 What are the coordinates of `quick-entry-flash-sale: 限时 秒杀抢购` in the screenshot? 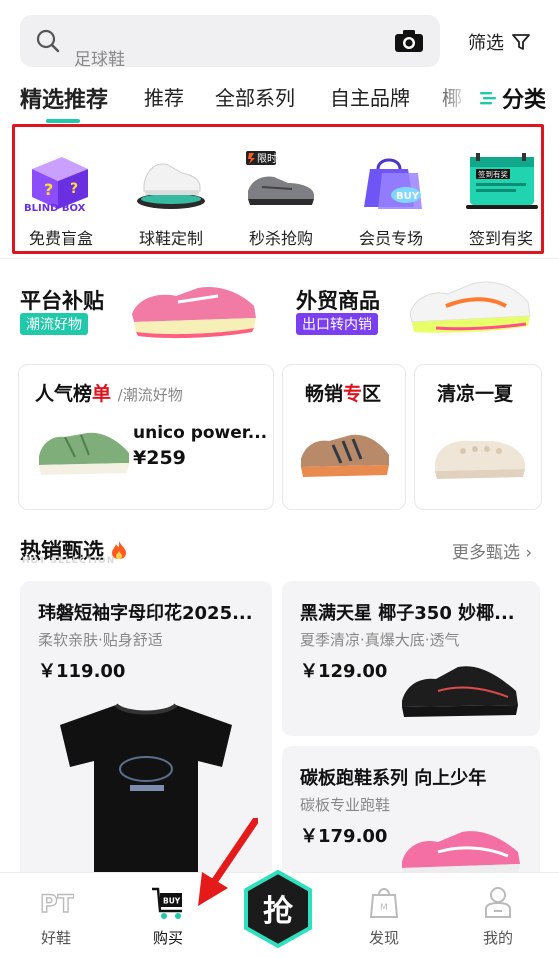 It's located at (281, 191).